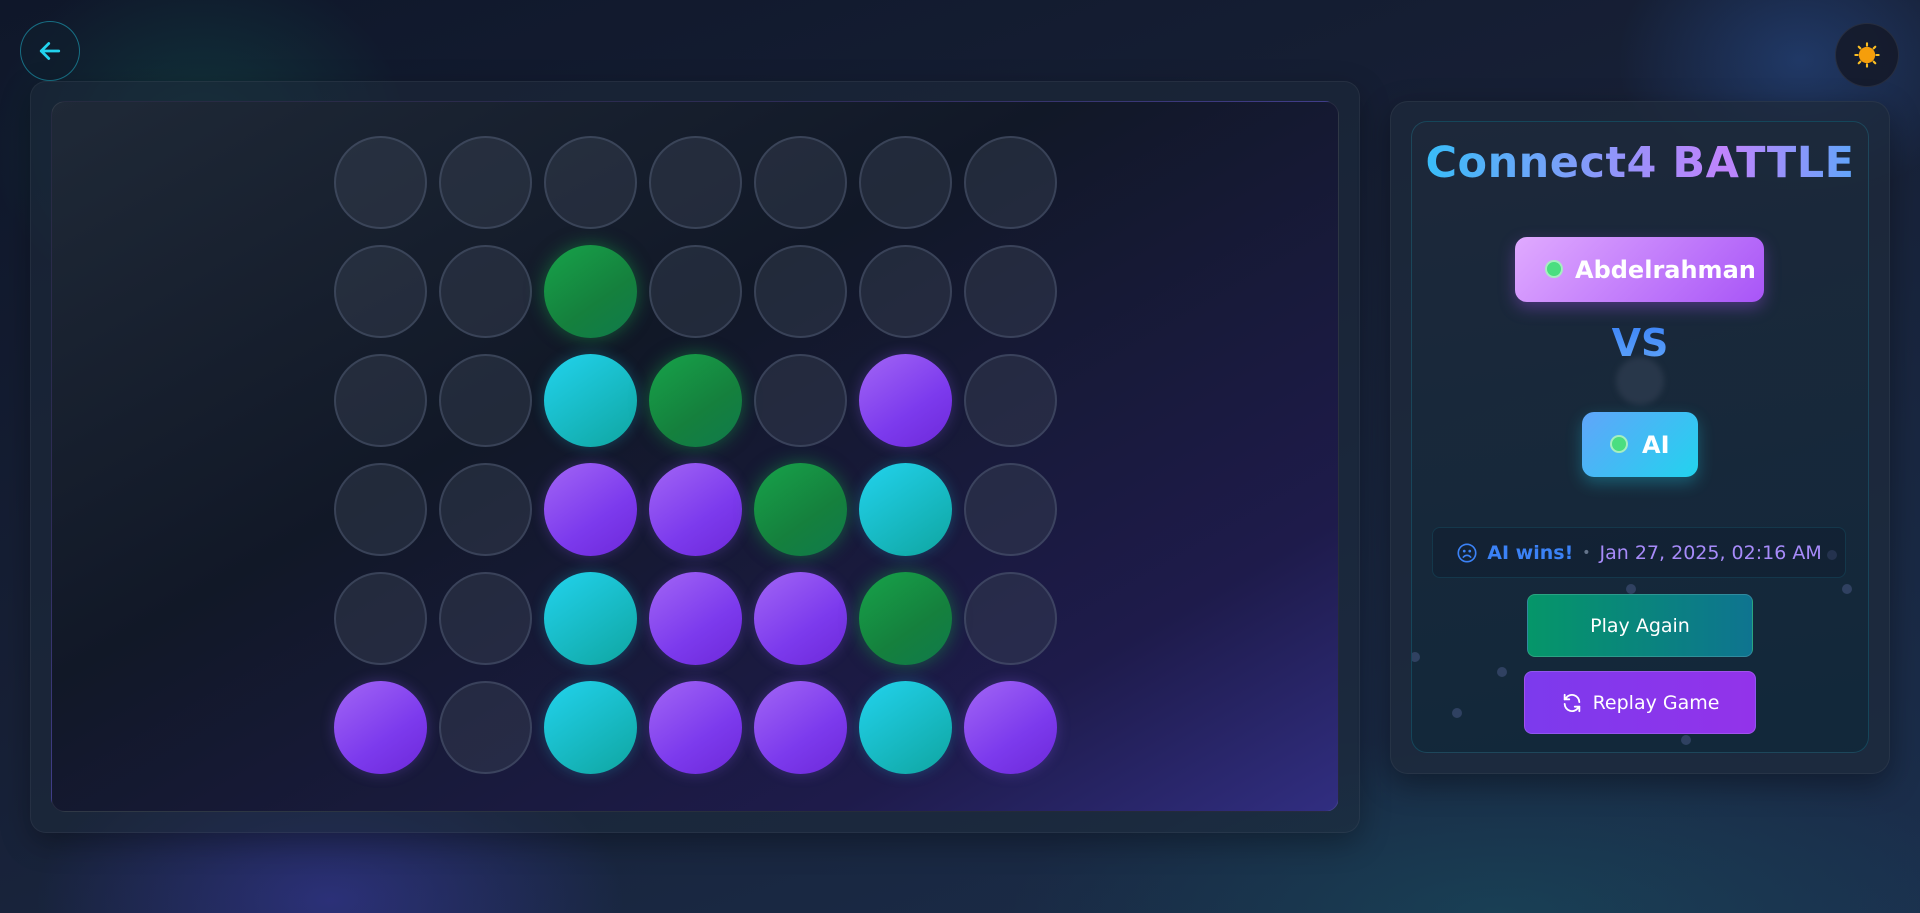  I want to click on play-again-button: Play Again, so click(1640, 625).